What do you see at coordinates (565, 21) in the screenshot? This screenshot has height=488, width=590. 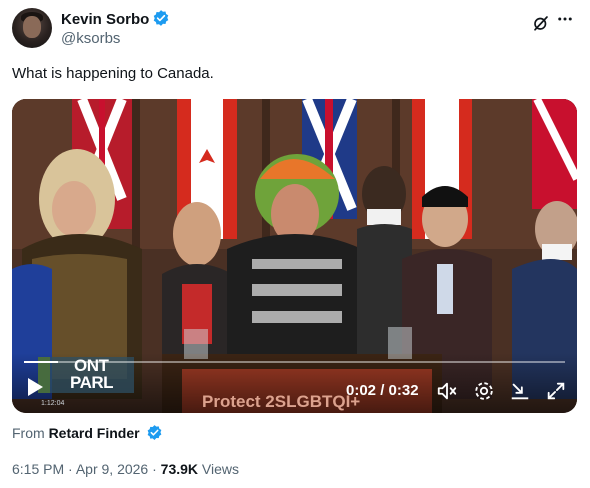 I see `more-horizontal-icon` at bounding box center [565, 21].